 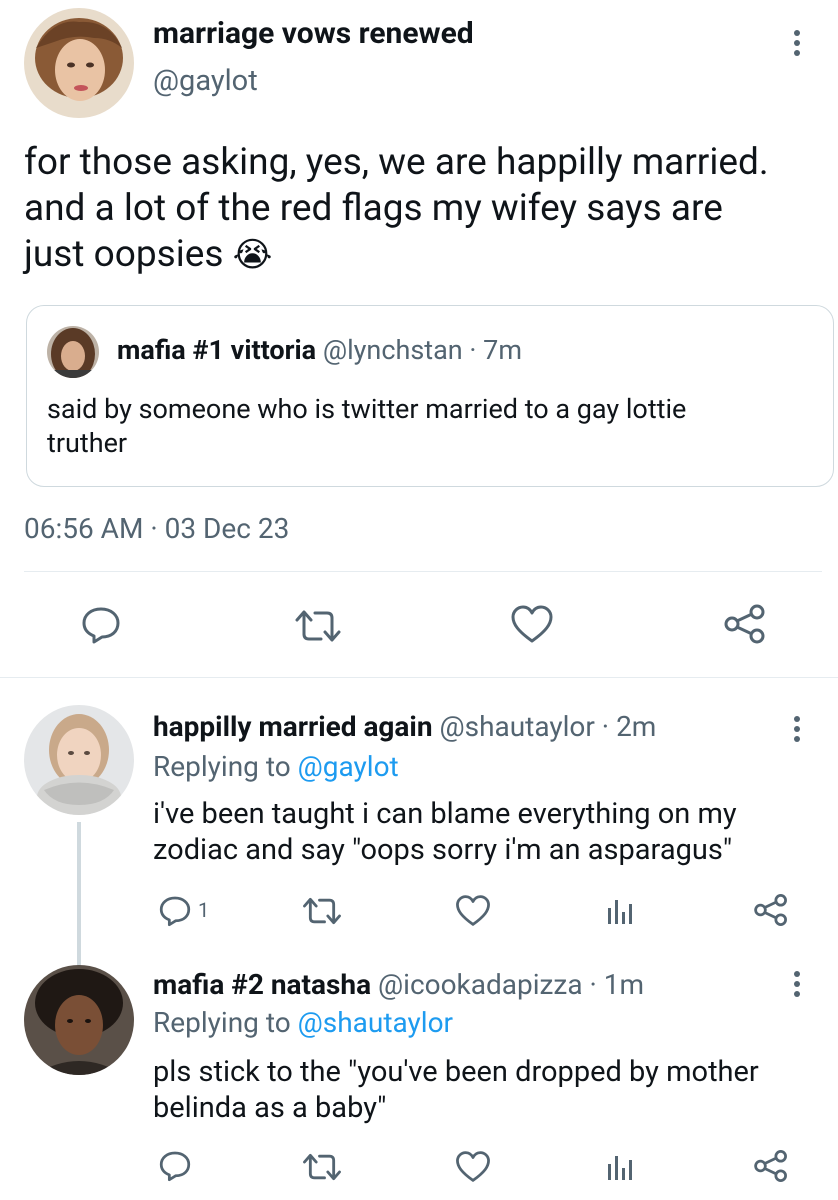 I want to click on reply1-header: happilly married again @shautaylor · 2m, so click(x=404, y=726).